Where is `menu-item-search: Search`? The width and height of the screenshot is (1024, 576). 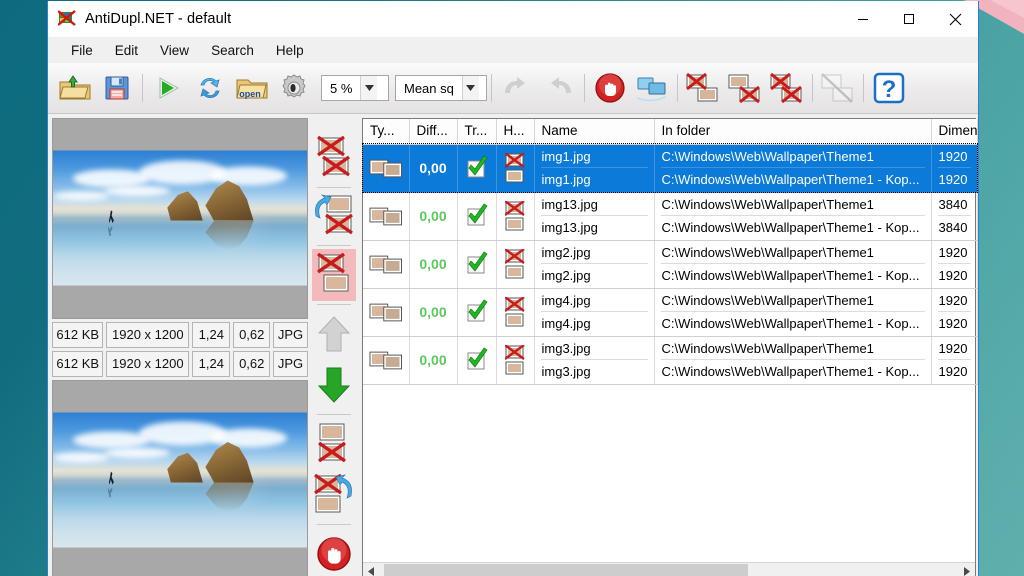
menu-item-search: Search is located at coordinates (232, 50).